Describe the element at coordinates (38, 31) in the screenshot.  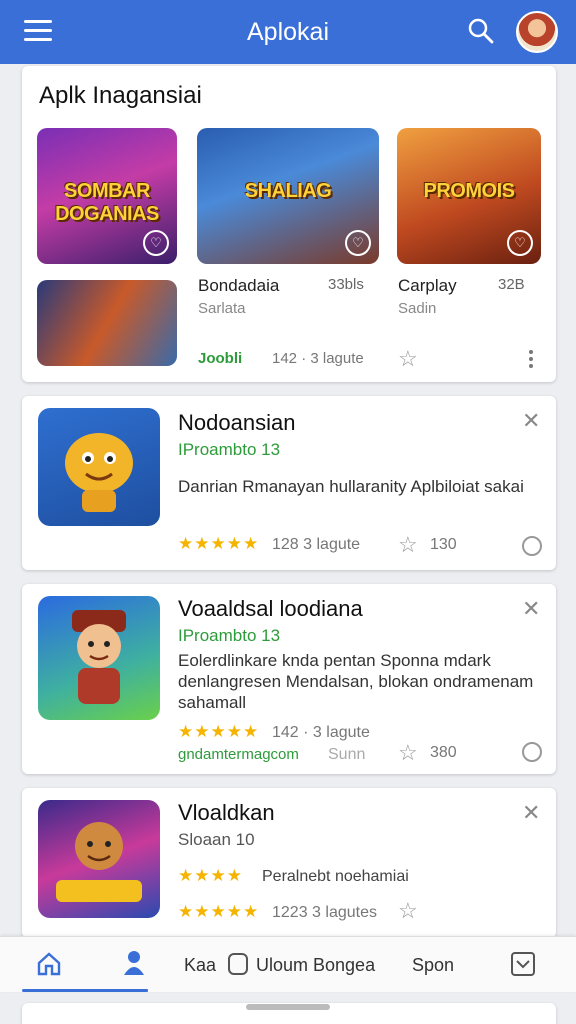
I see `menu-icon` at that location.